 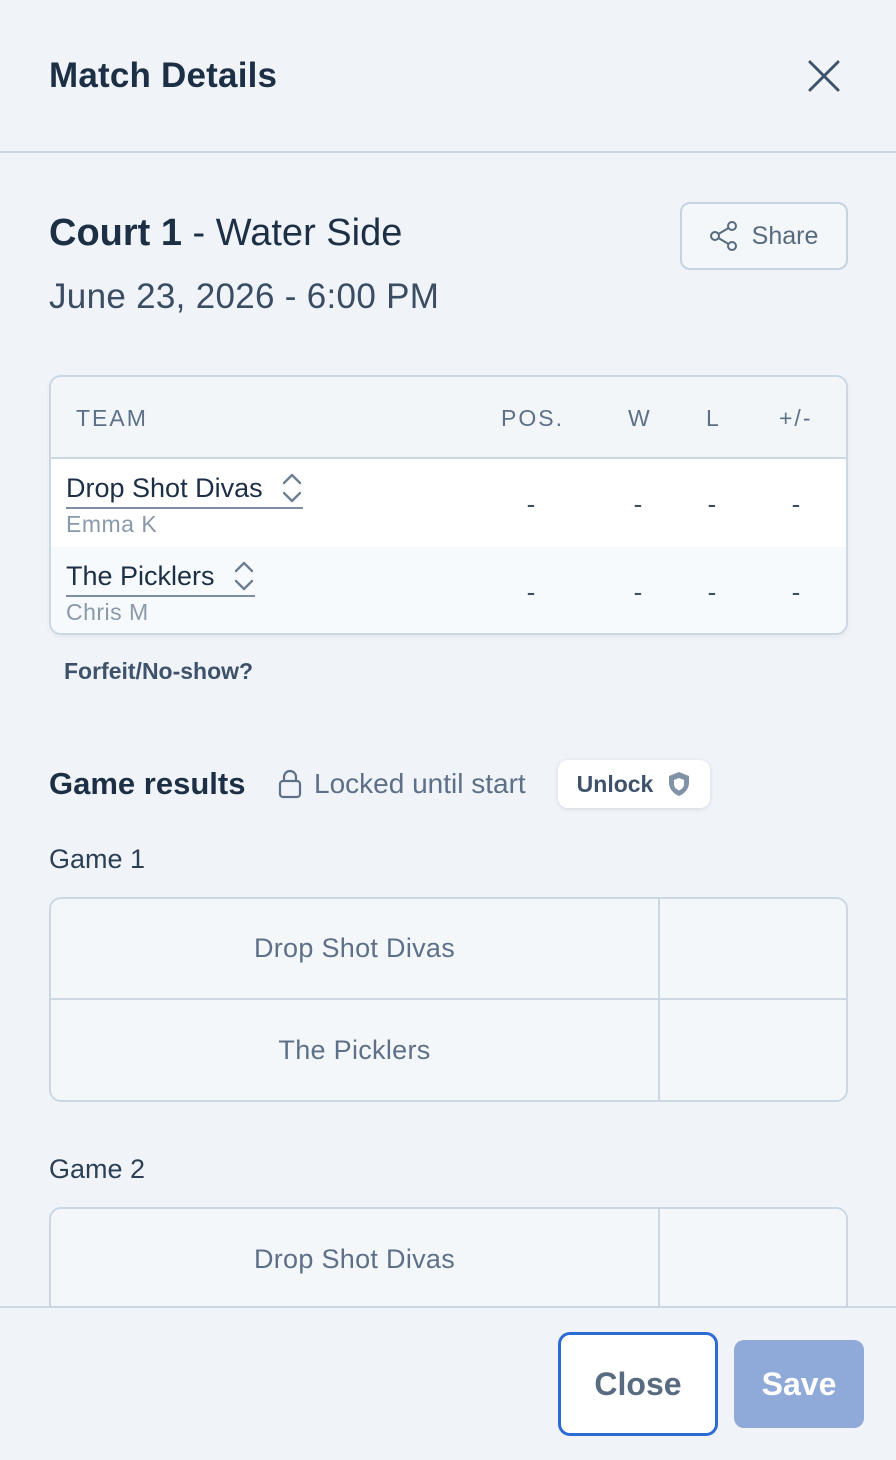 What do you see at coordinates (824, 76) in the screenshot?
I see `close-icon` at bounding box center [824, 76].